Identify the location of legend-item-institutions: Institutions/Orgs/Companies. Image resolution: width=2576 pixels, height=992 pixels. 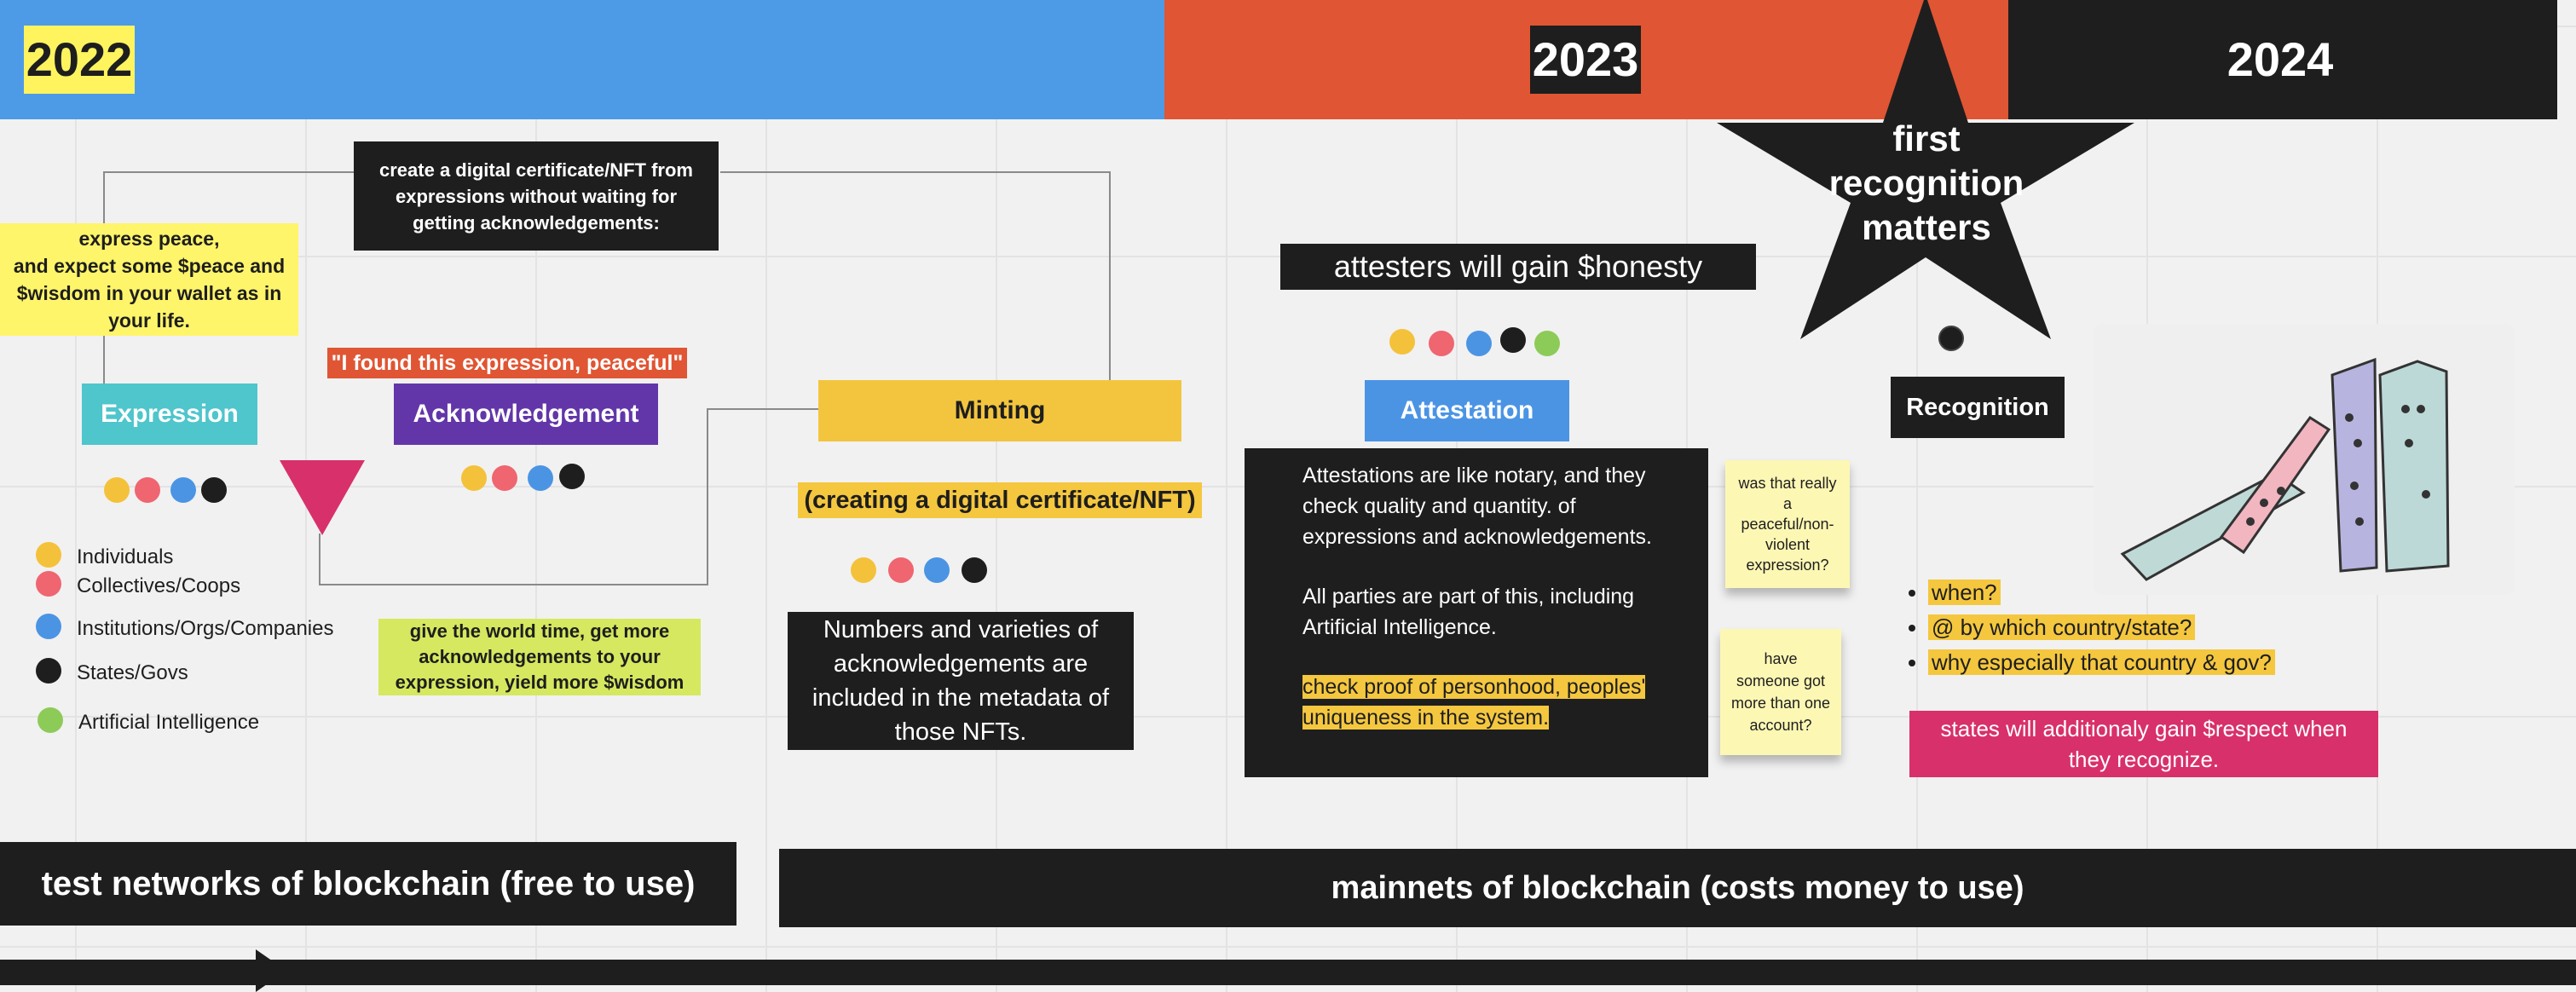
(202, 626).